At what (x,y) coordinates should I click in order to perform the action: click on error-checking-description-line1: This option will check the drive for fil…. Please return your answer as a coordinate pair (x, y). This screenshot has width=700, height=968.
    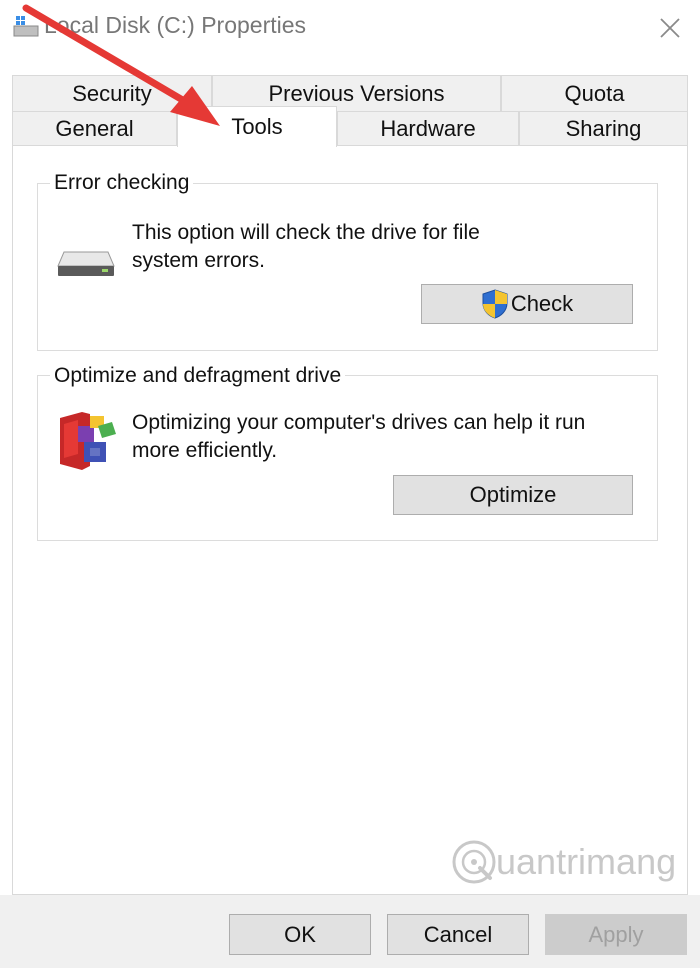
    Looking at the image, I should click on (306, 232).